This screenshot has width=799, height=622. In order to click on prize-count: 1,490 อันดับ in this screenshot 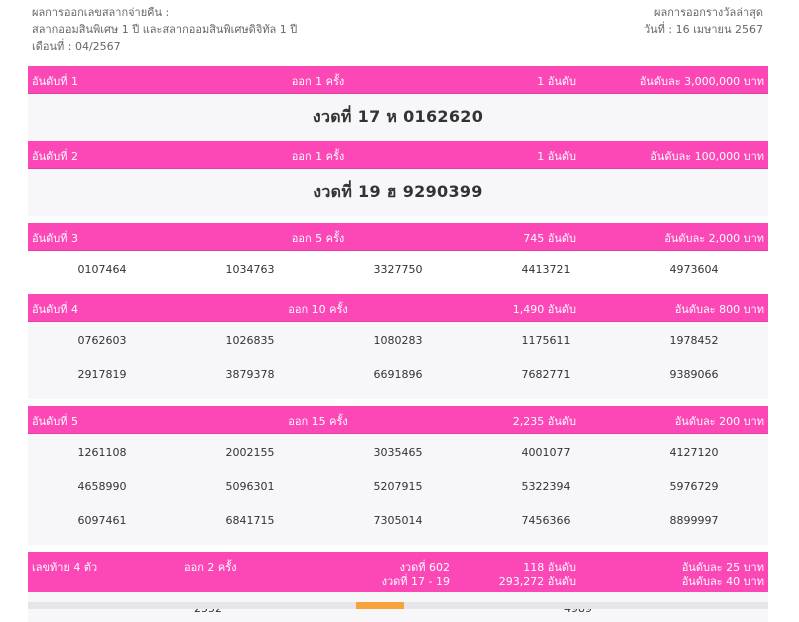, I will do `click(544, 309)`.